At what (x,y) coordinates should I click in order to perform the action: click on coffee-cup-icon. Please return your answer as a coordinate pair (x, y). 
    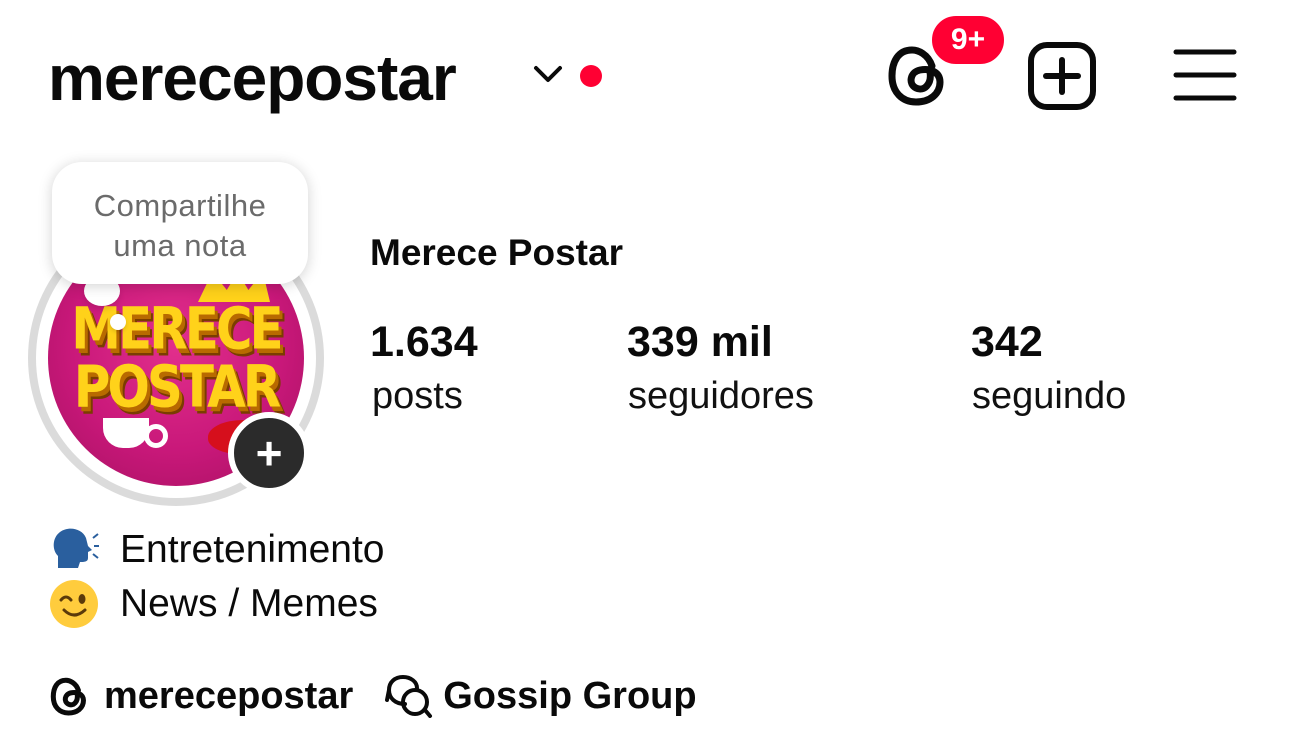
    Looking at the image, I should click on (126, 433).